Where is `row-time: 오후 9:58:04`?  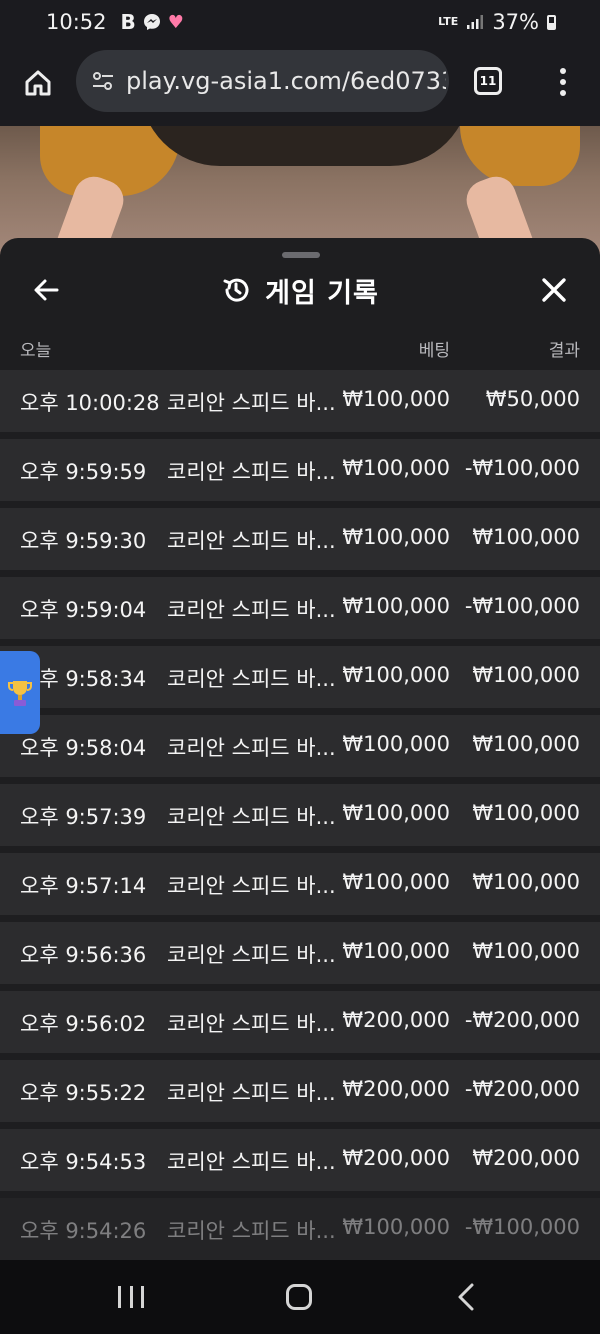
row-time: 오후 9:58:04 is located at coordinates (83, 748).